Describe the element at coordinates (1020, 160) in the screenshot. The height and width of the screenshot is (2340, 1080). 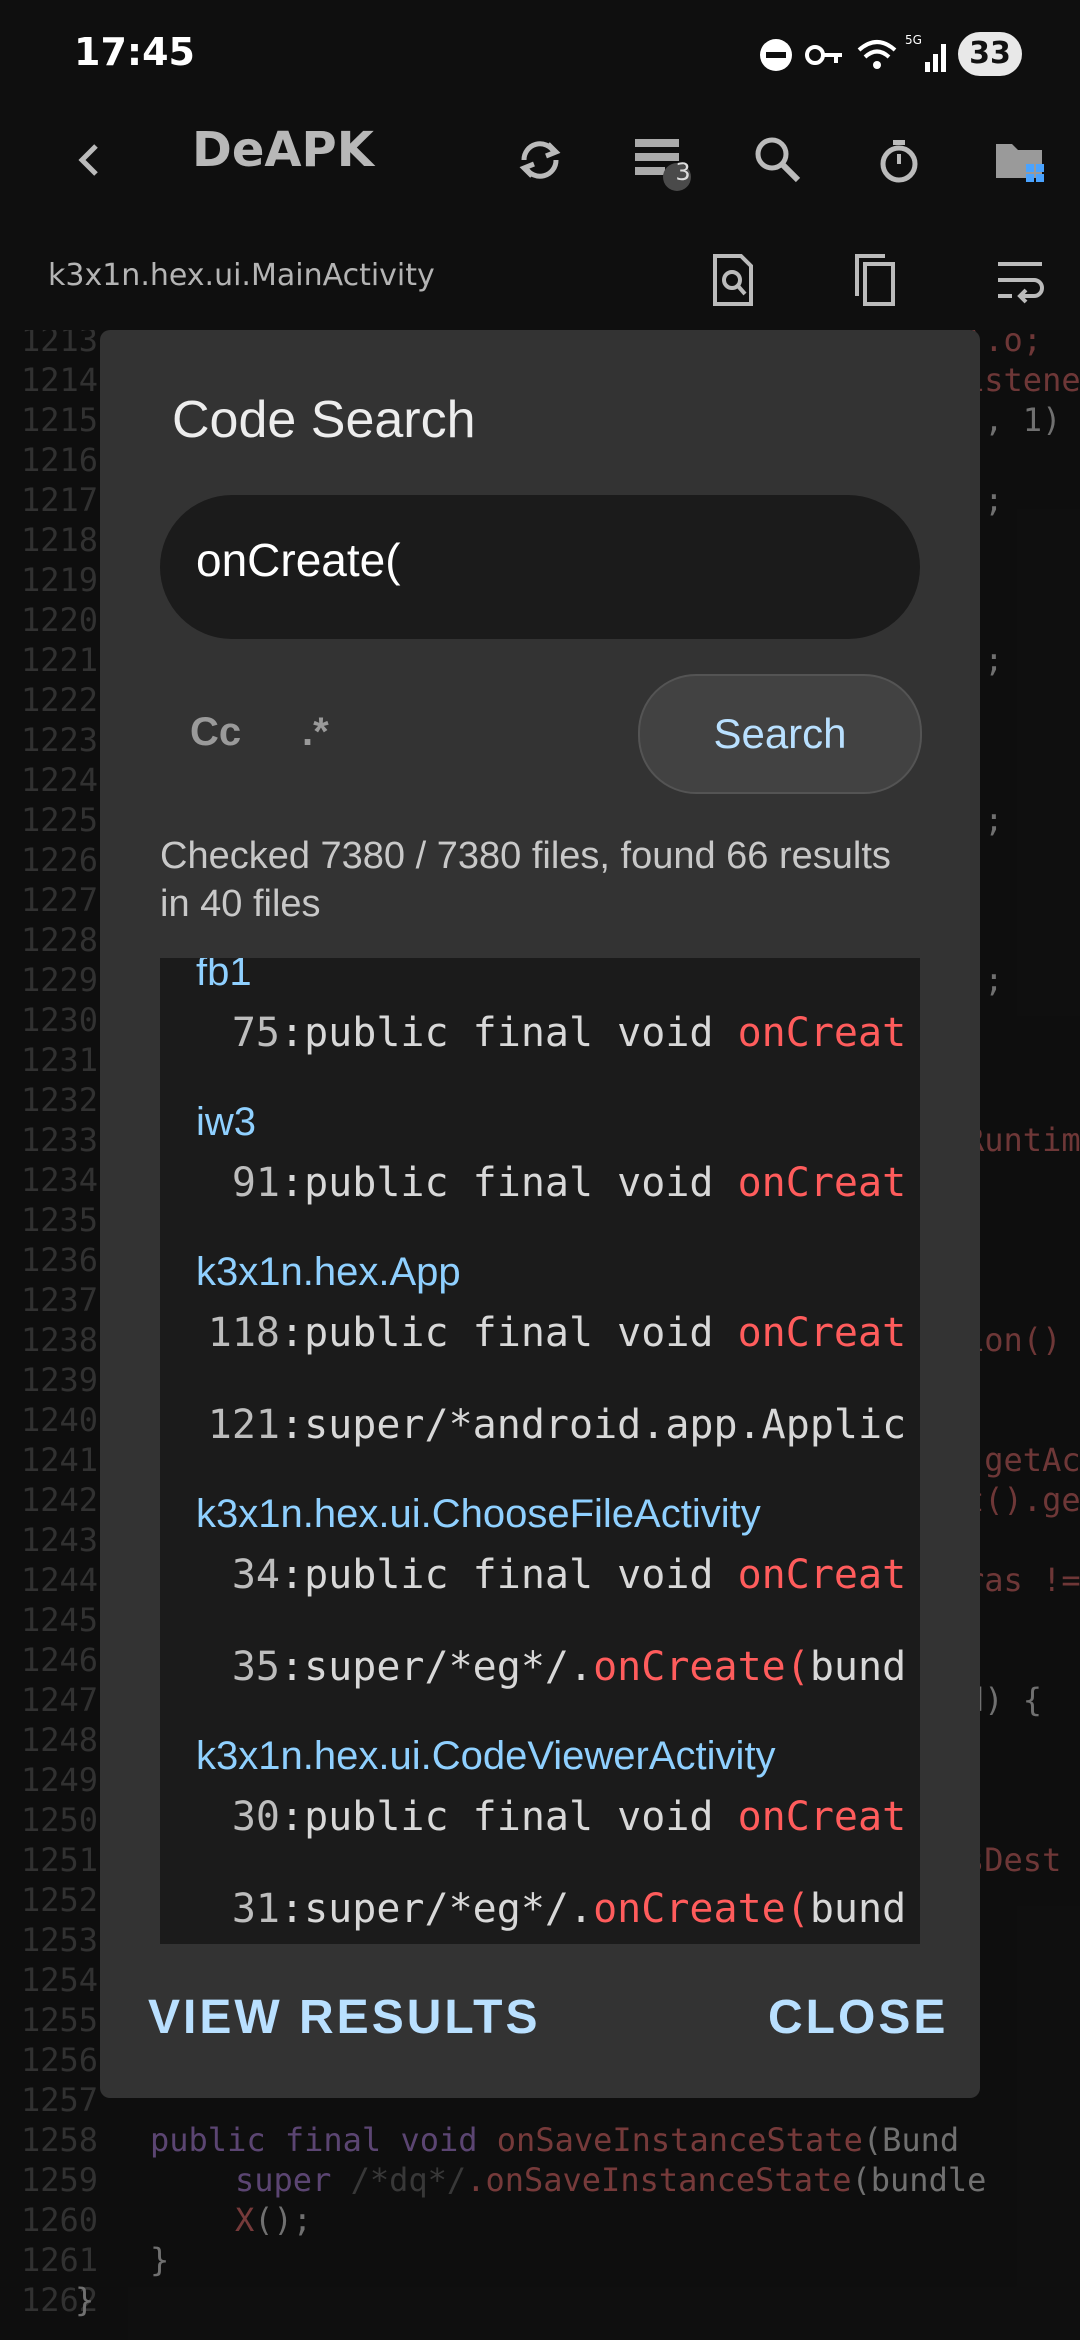
I see `folder-icon` at that location.